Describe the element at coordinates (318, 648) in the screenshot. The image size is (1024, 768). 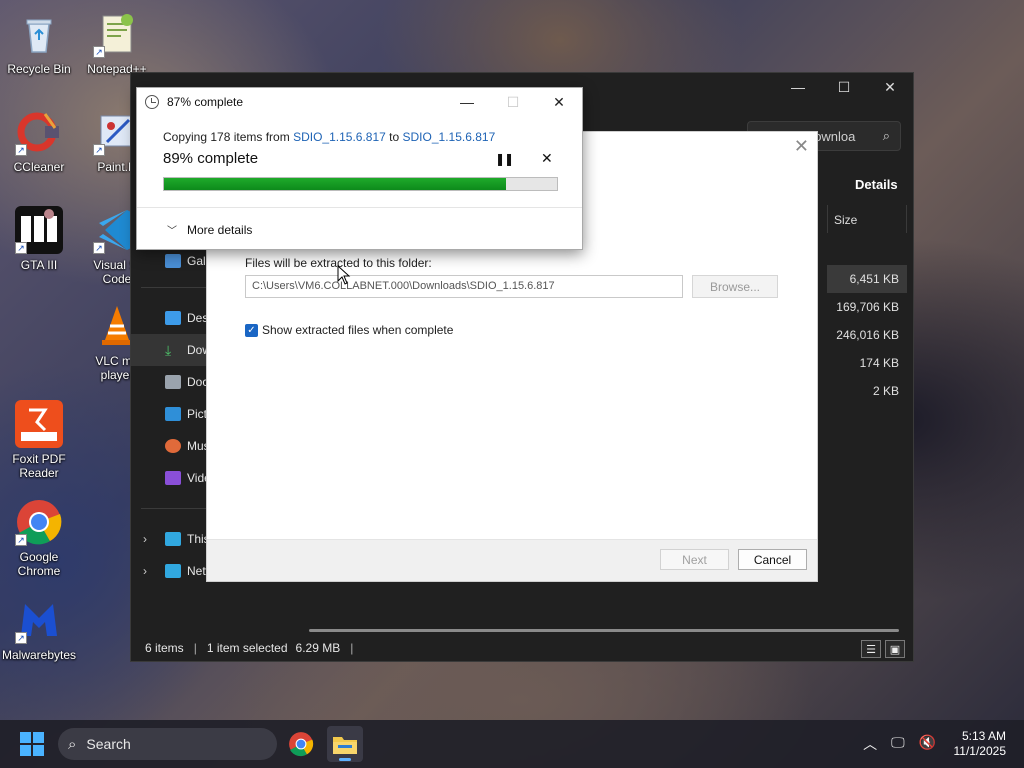
I see `selection-size: 6.29 MB` at that location.